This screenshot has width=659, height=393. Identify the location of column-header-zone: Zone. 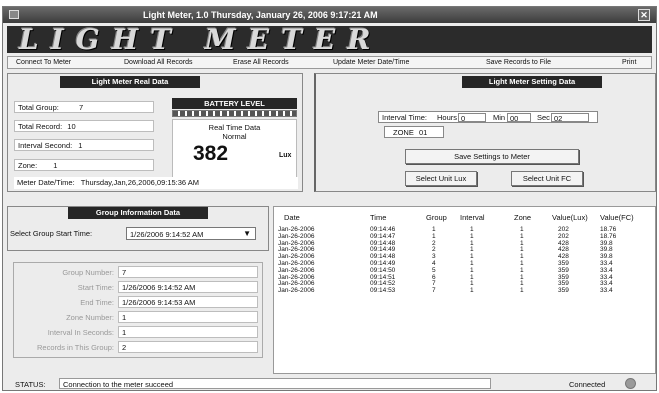
(523, 217).